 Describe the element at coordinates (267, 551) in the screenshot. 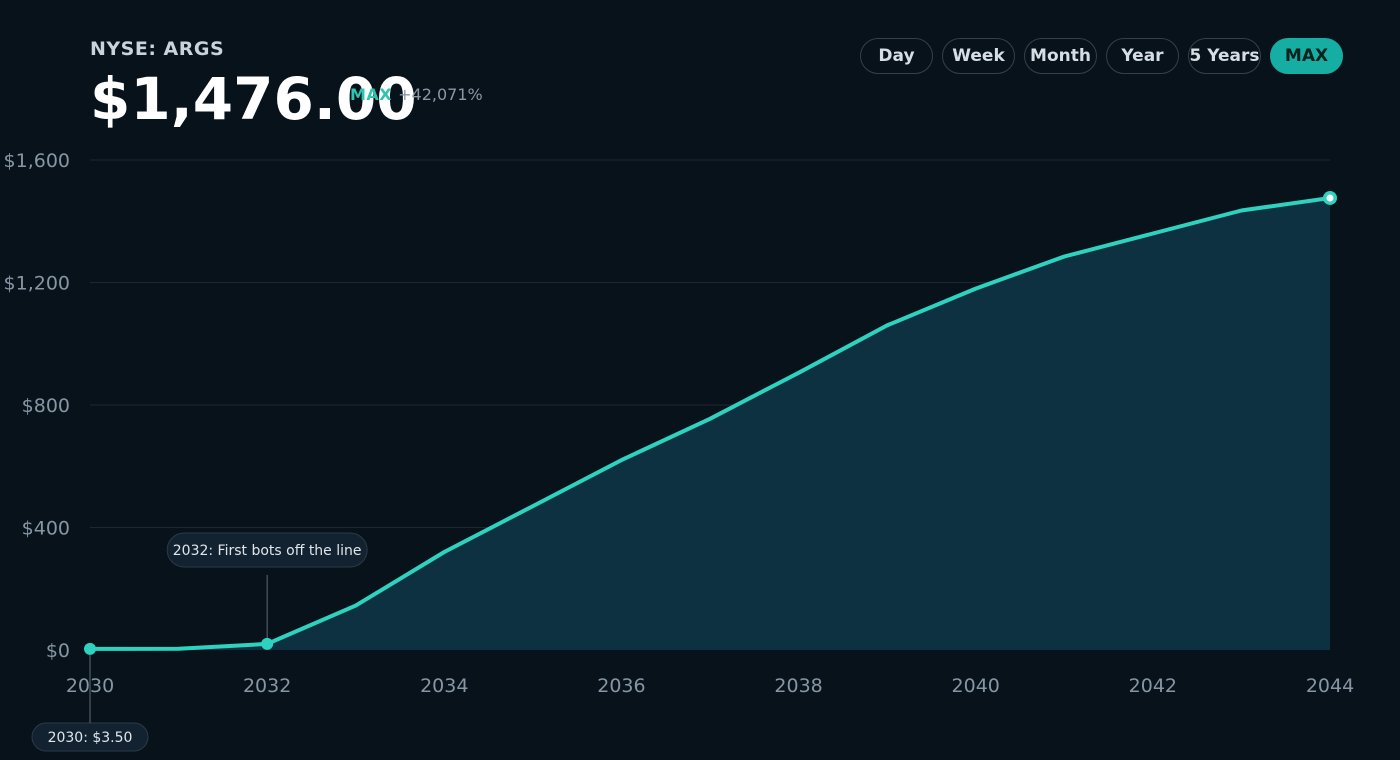

I see `annotation-text: 2032: First bots off the line` at that location.